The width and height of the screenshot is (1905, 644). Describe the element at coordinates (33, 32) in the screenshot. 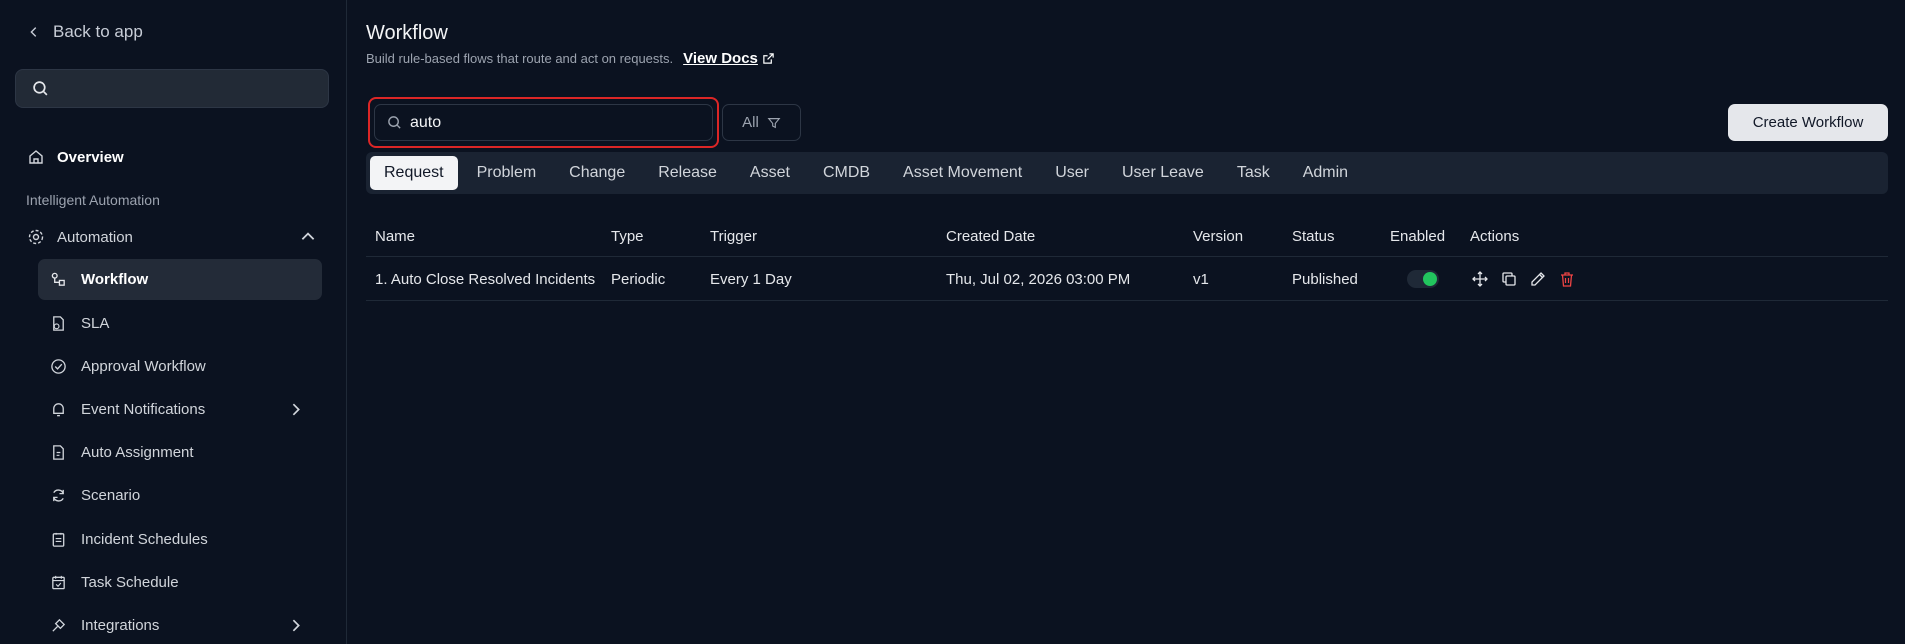

I see `chevron-left-icon` at that location.